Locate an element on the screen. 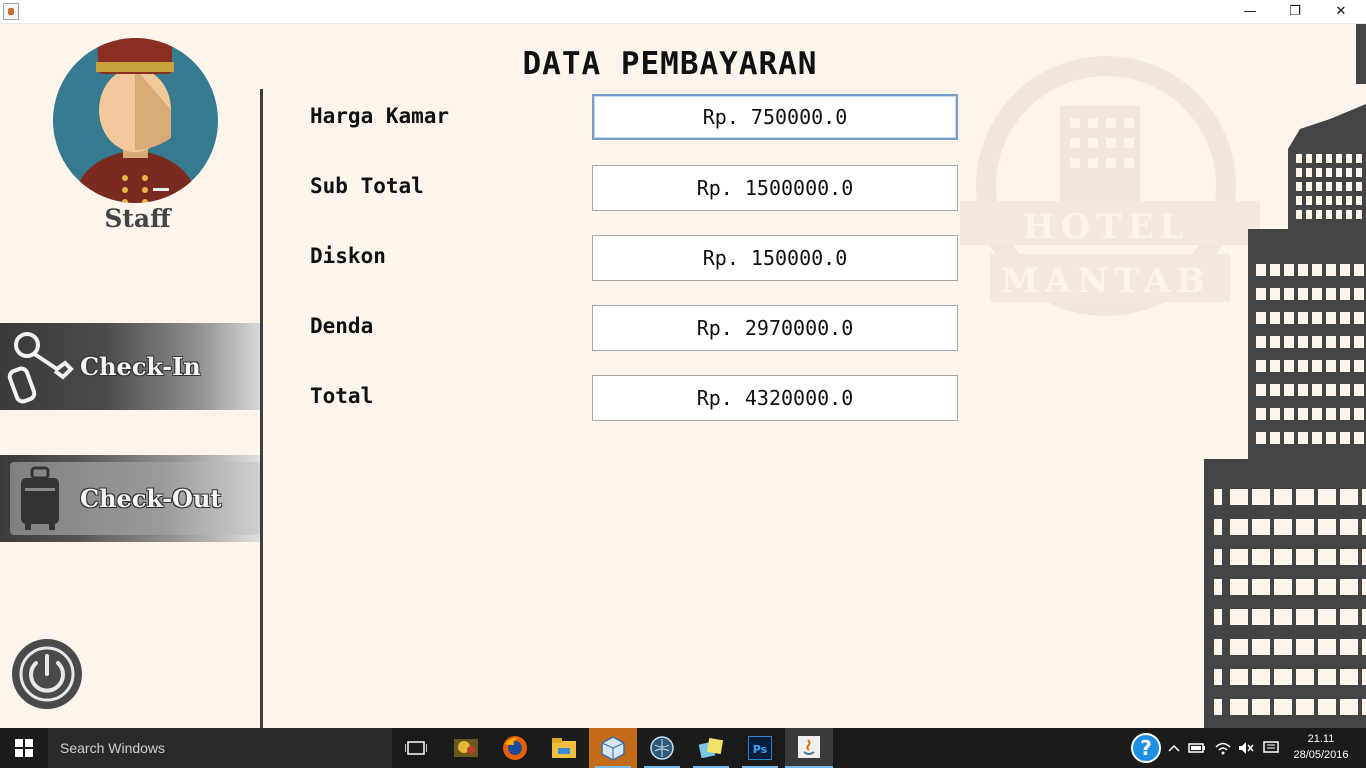 This screenshot has height=768, width=1366. globe-app-icon is located at coordinates (662, 748).